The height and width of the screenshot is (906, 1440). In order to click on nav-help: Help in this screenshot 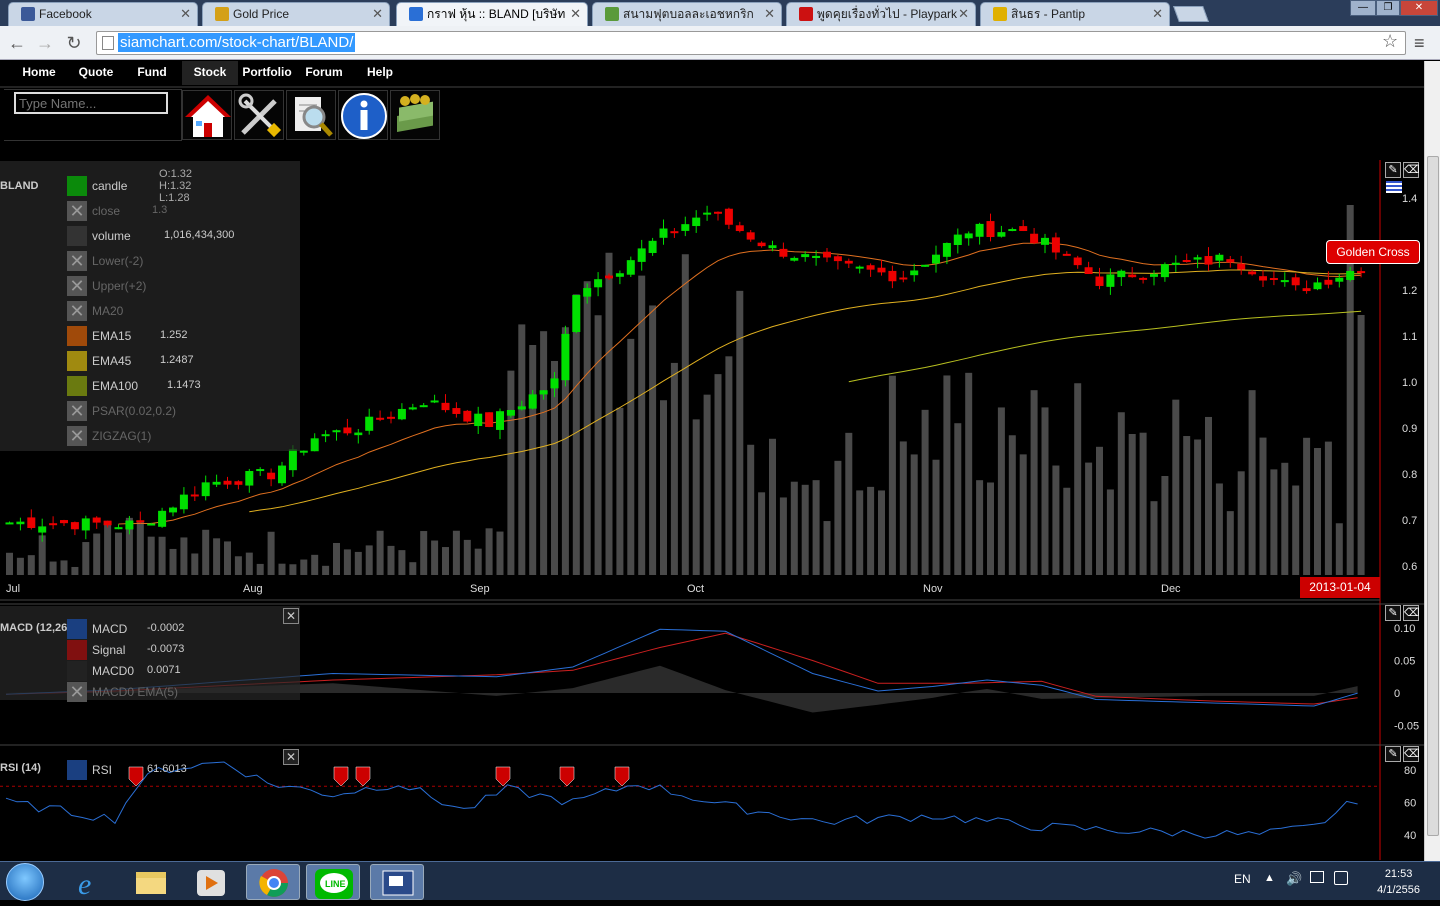, I will do `click(380, 73)`.